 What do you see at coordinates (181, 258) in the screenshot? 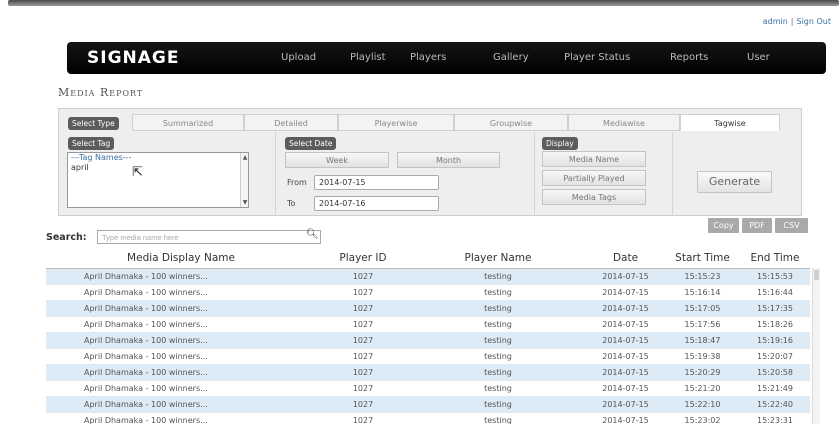
I see `col-media-display-name: Media Display Name` at bounding box center [181, 258].